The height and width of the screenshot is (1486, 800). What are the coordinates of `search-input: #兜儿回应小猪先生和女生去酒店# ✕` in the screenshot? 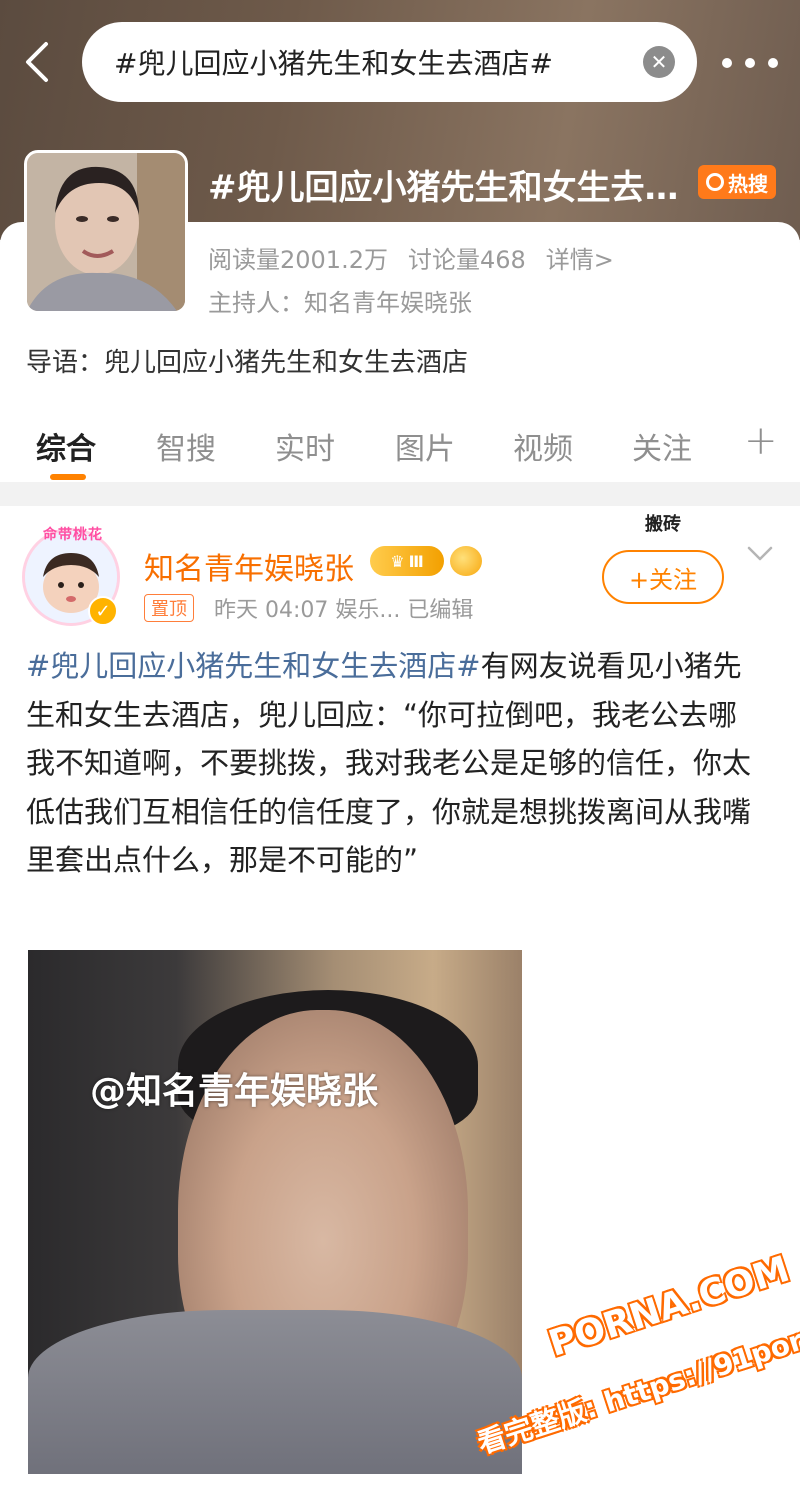 It's located at (389, 62).